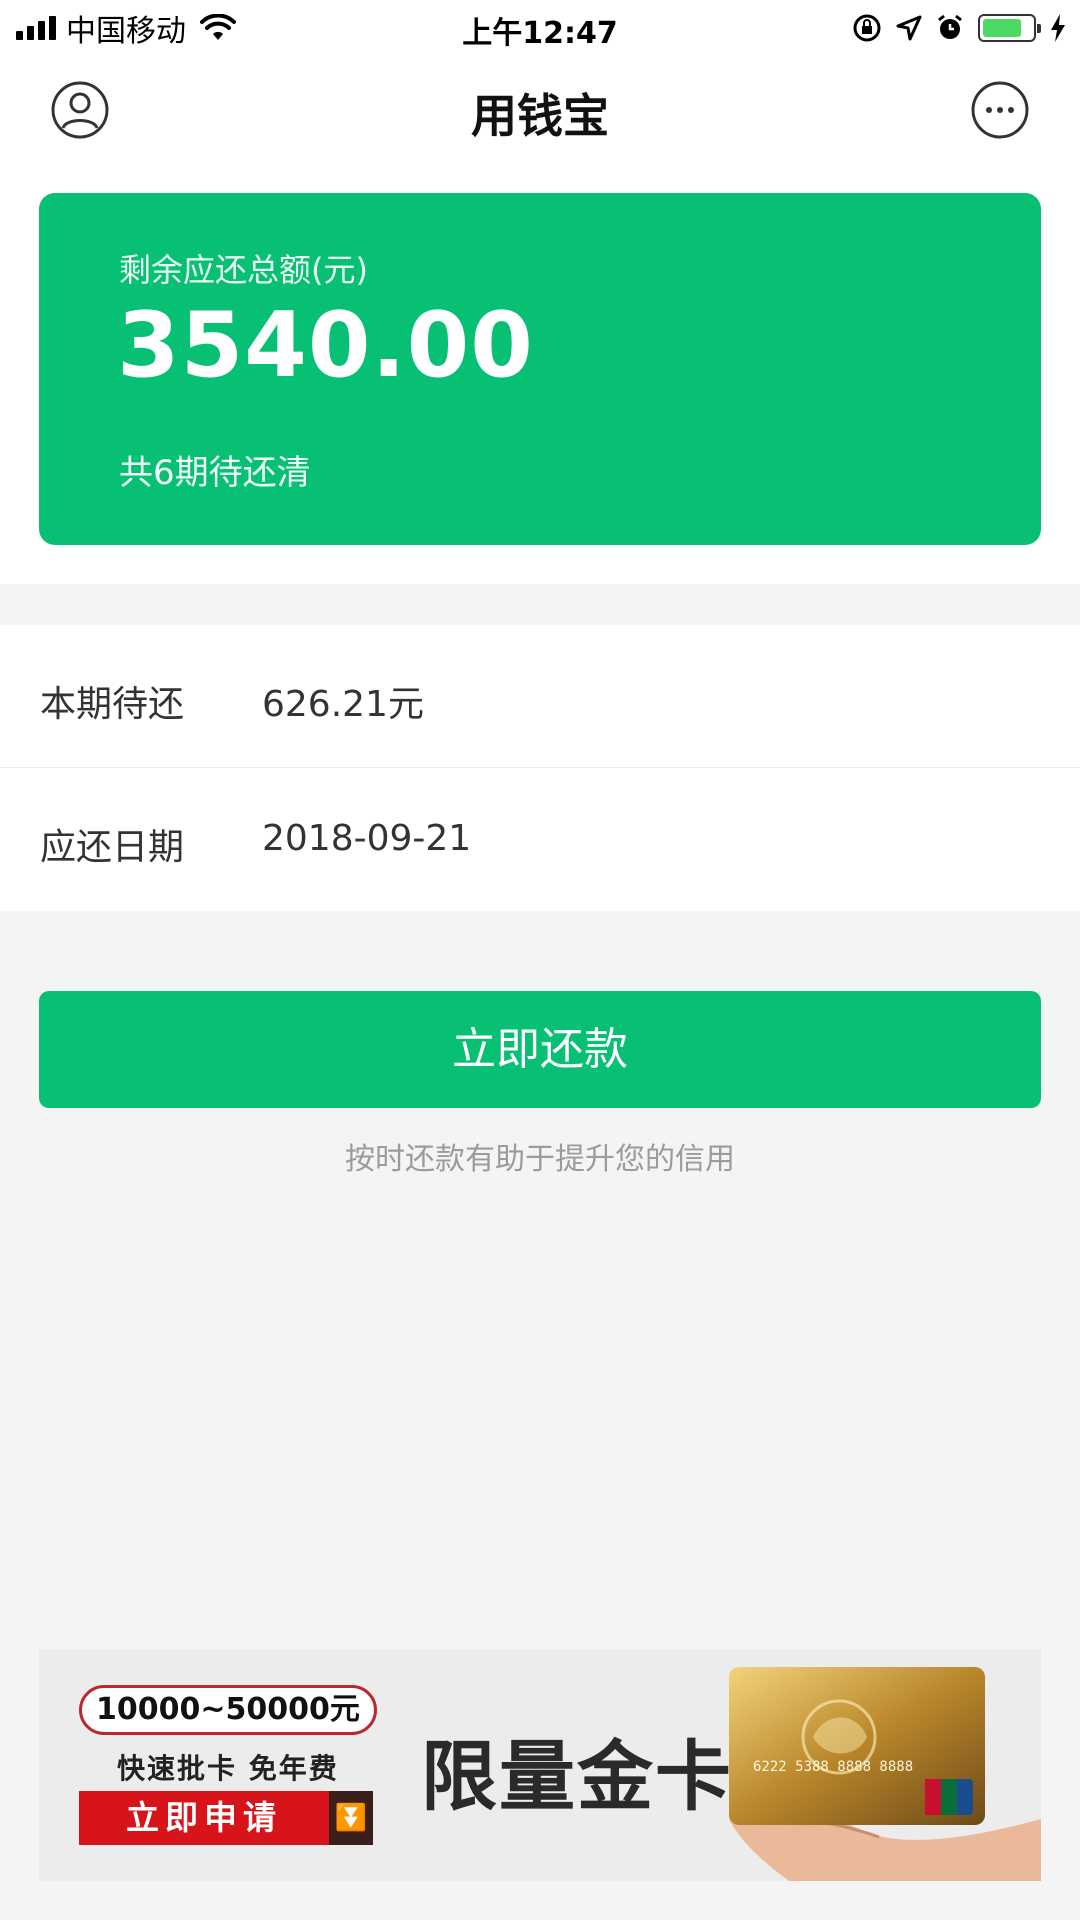 Image resolution: width=1080 pixels, height=1920 pixels. I want to click on charging-bolt-icon, so click(1058, 28).